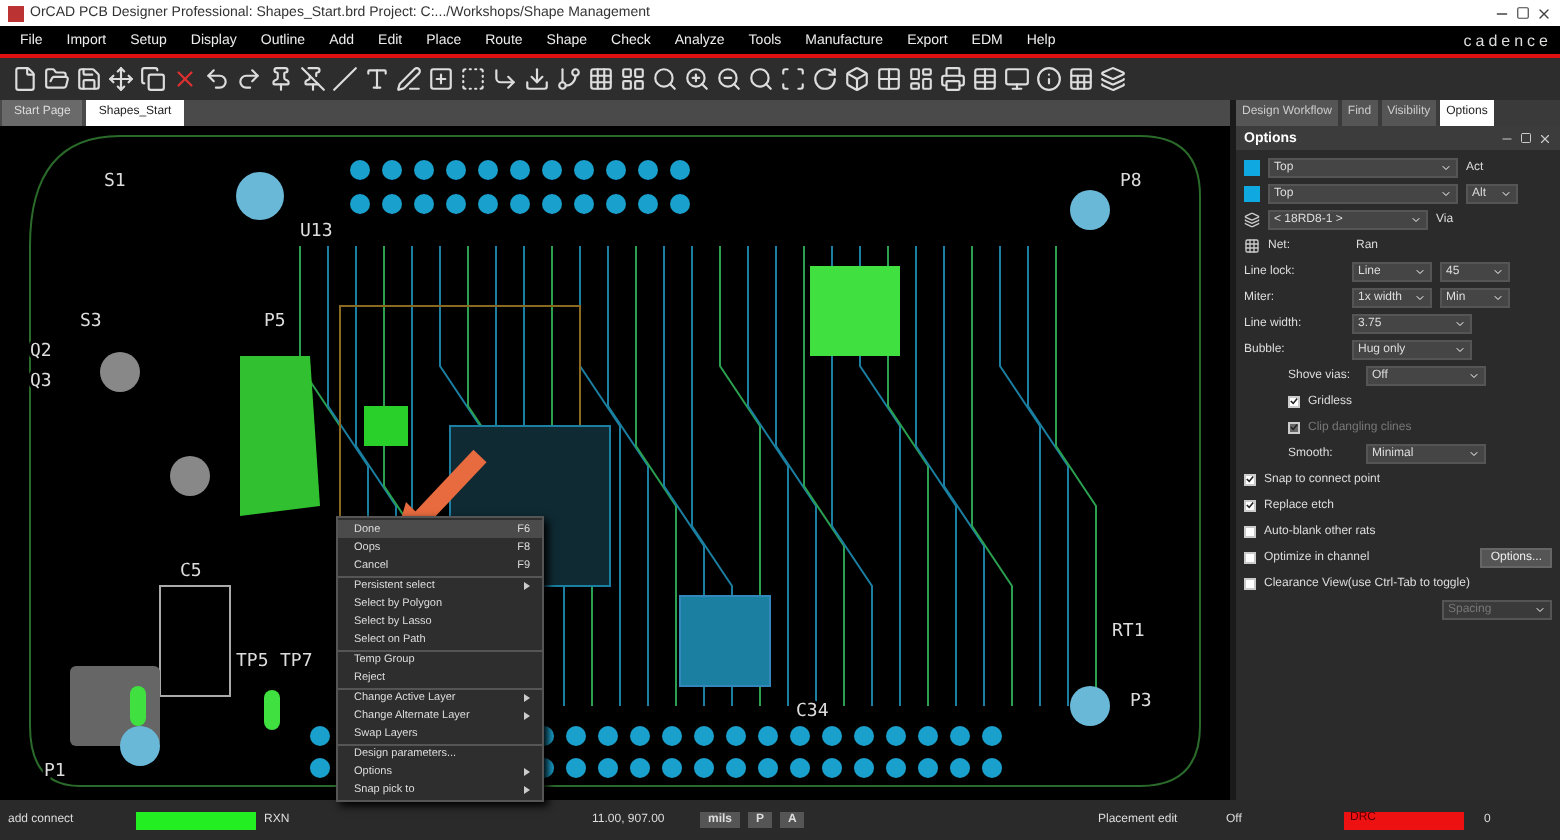 The width and height of the screenshot is (1560, 840). Describe the element at coordinates (55, 772) in the screenshot. I see `board-label: P1` at that location.